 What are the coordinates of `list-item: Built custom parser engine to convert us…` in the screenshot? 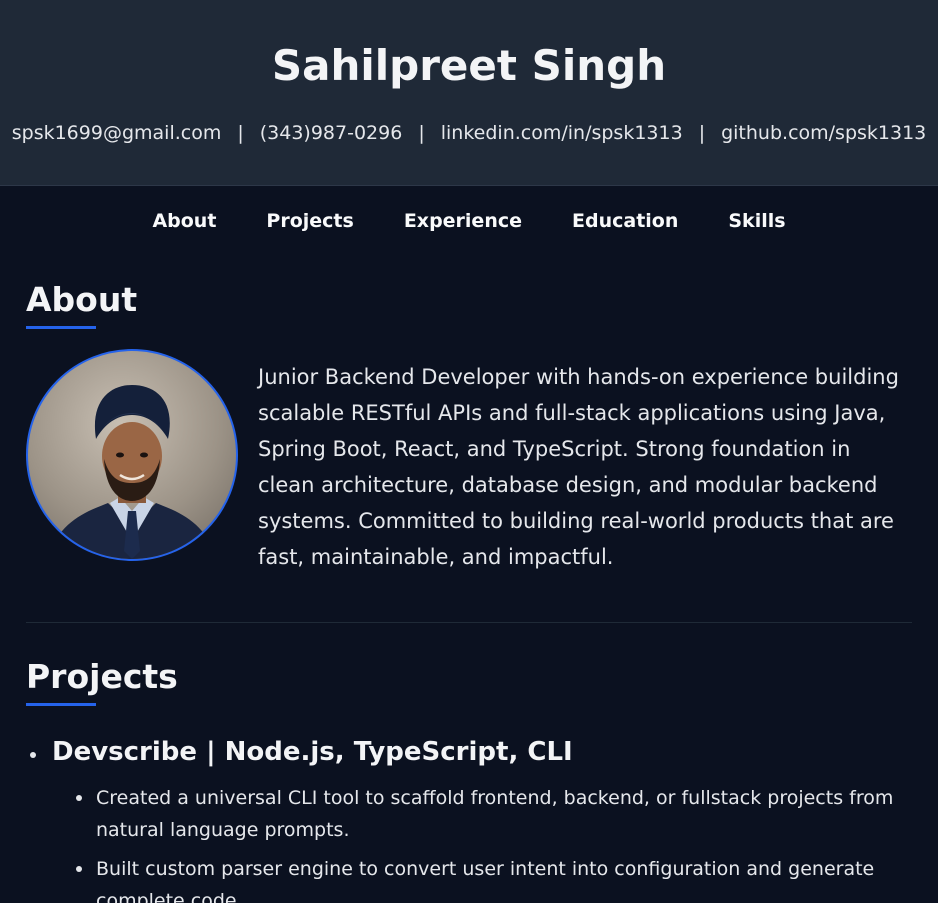 It's located at (495, 878).